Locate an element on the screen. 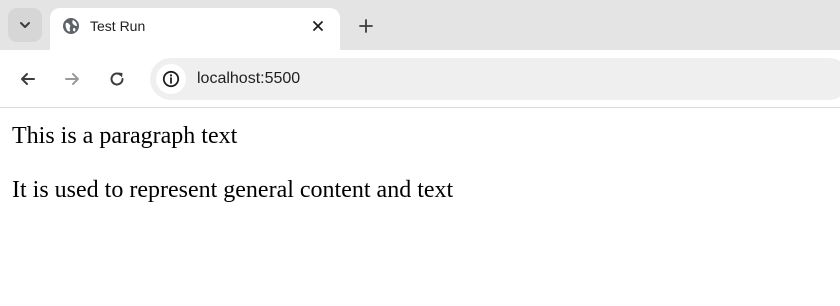 The image size is (840, 306). plus-icon is located at coordinates (366, 26).